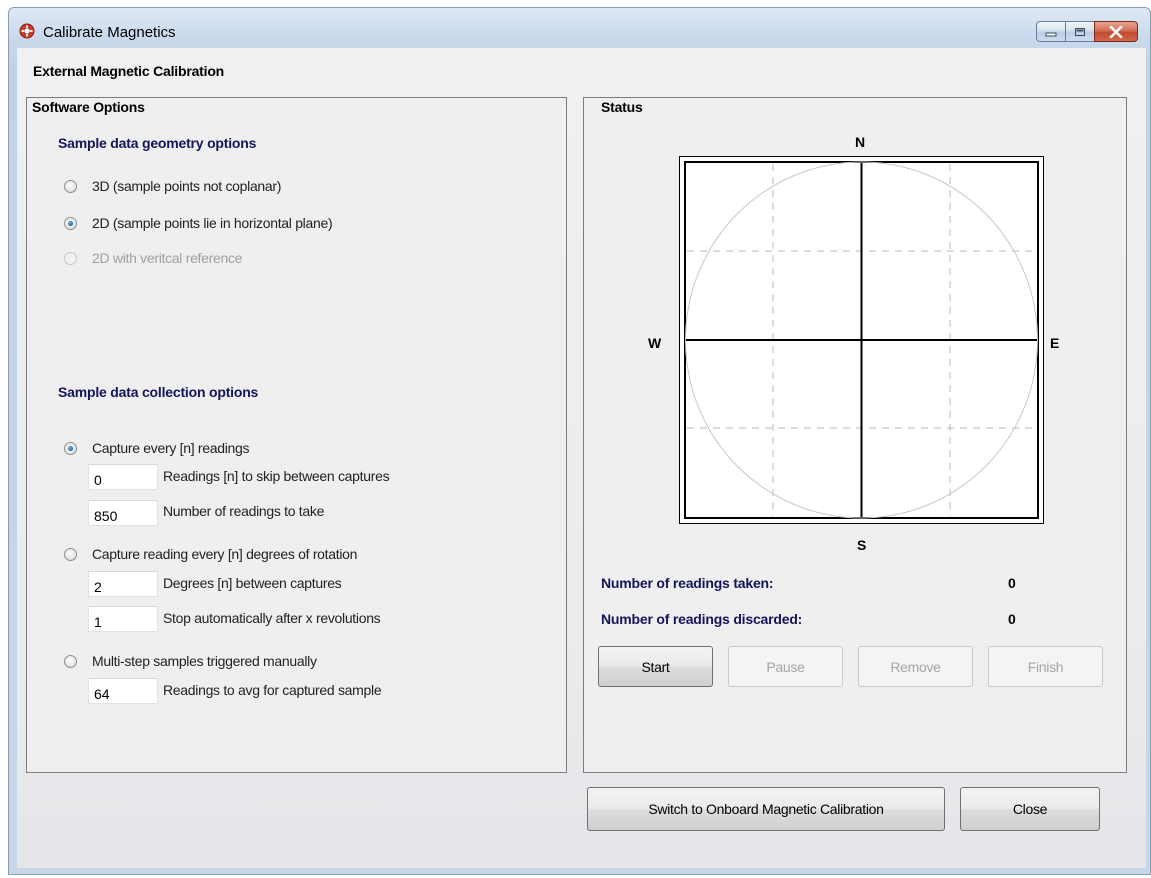 Image resolution: width=1151 pixels, height=878 pixels. I want to click on finish-button: Finish, so click(1045, 666).